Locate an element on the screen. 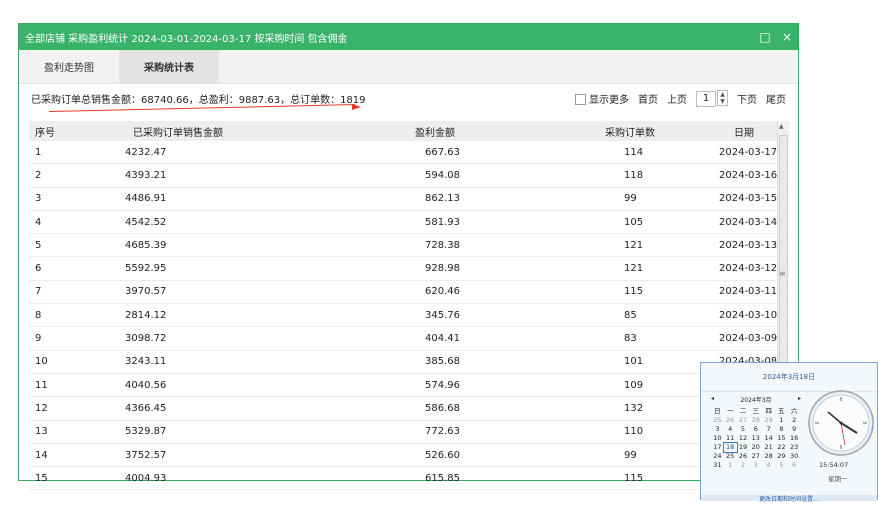  calendar-day: 9 is located at coordinates (794, 429).